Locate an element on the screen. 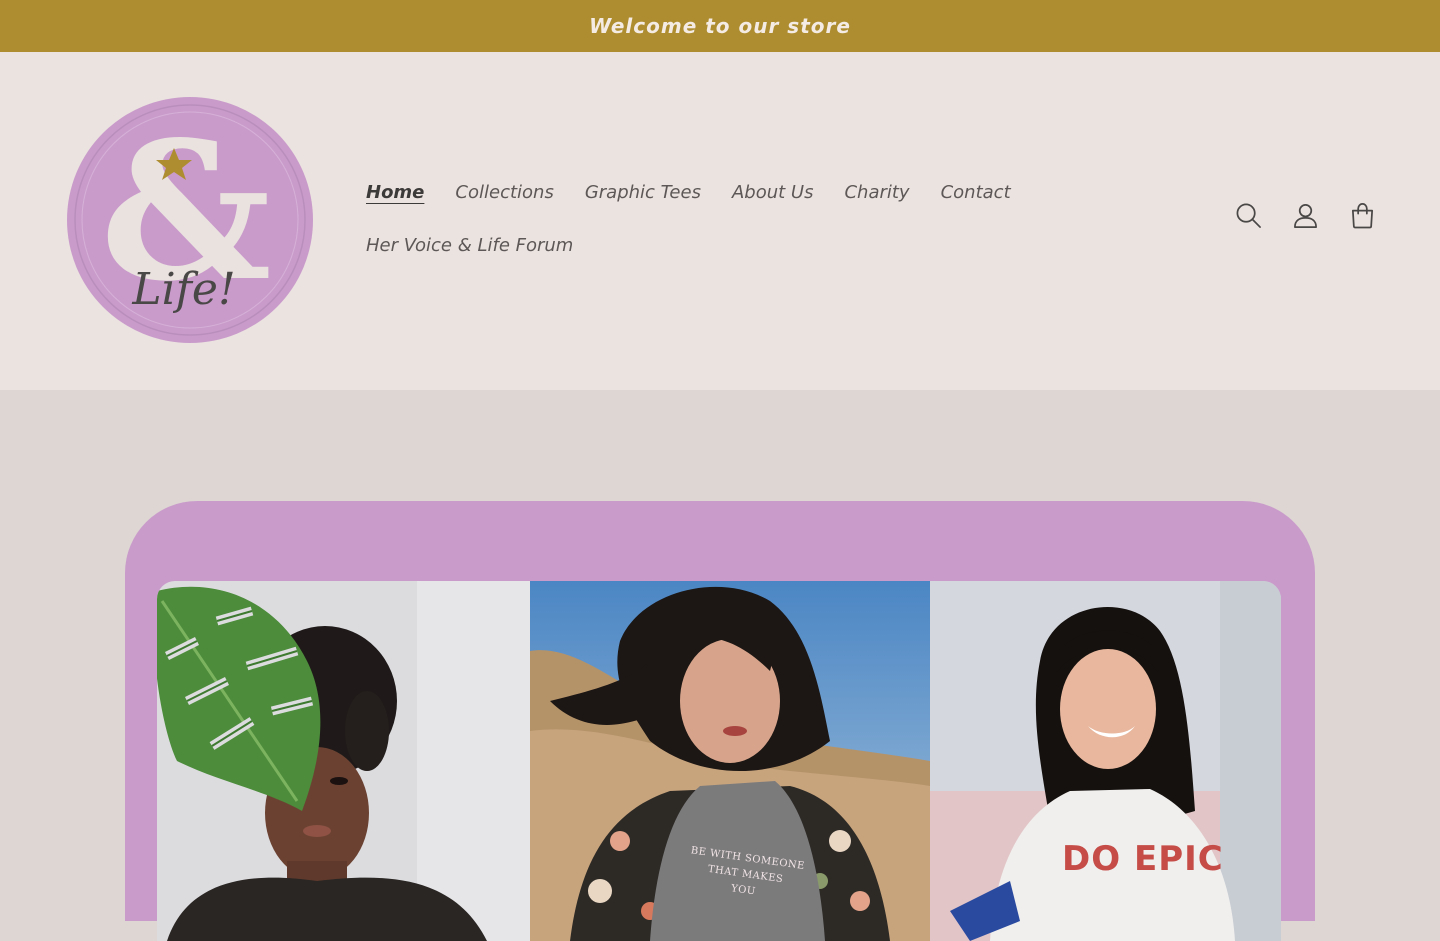  search-icon is located at coordinates (1248, 215).